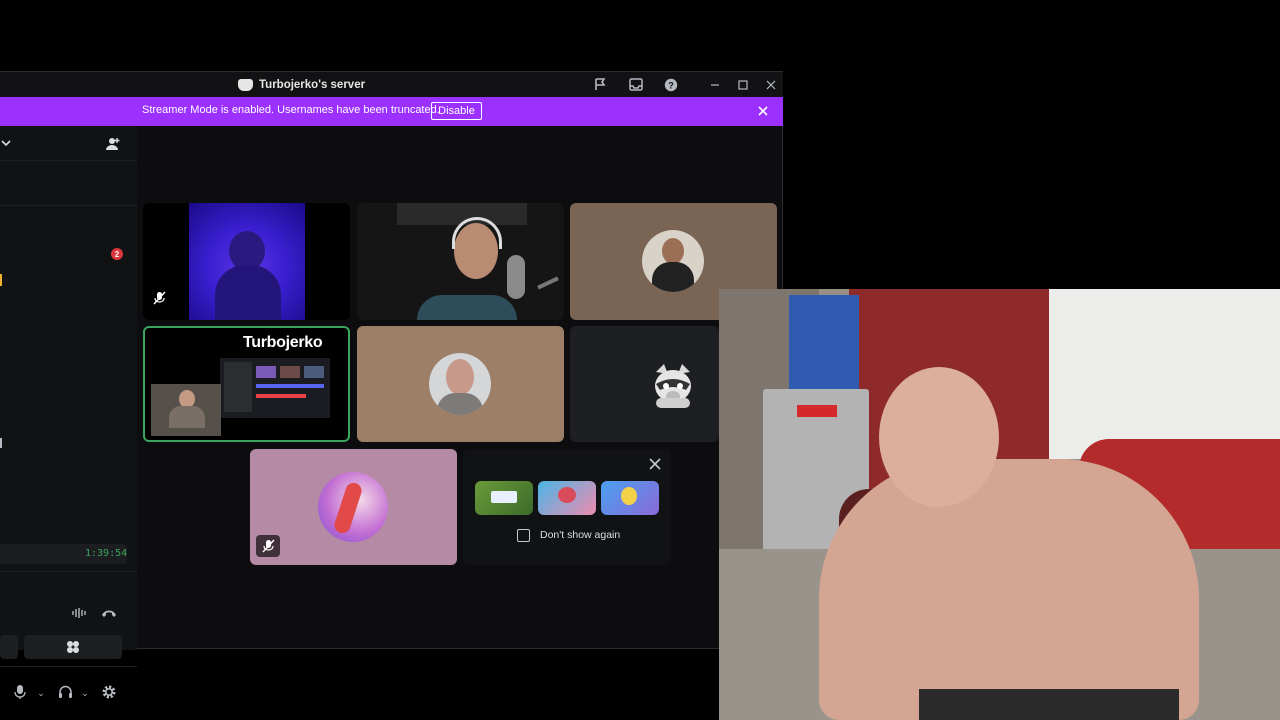  Describe the element at coordinates (85, 693) in the screenshot. I see `audio-options-chevron-icon: ⌄` at that location.